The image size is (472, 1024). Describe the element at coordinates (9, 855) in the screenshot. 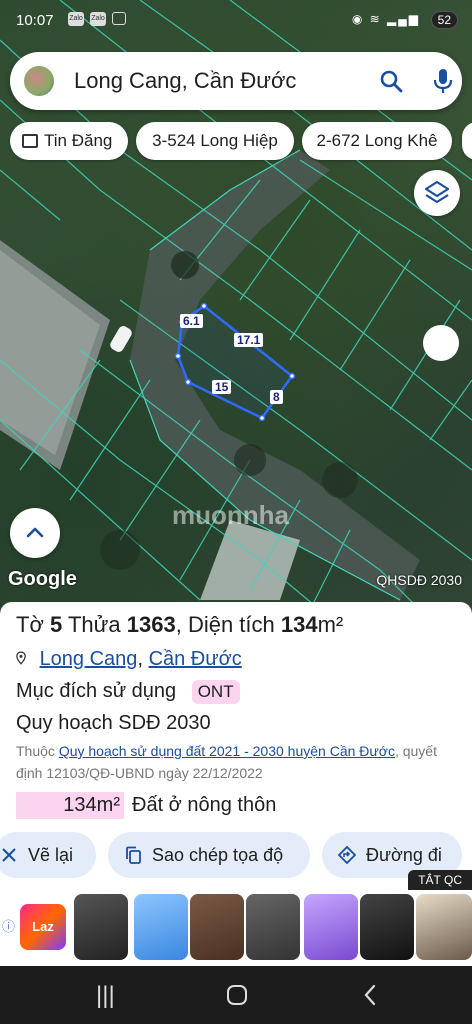

I see `redraw-icon` at that location.